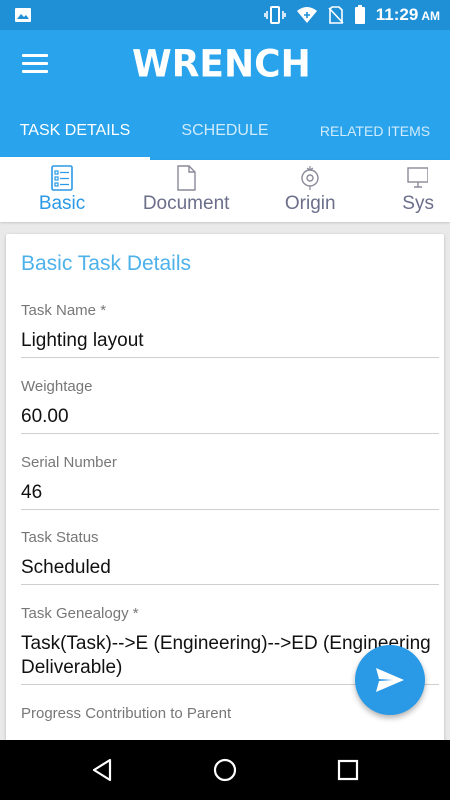  I want to click on field-label: Weightage, so click(57, 386).